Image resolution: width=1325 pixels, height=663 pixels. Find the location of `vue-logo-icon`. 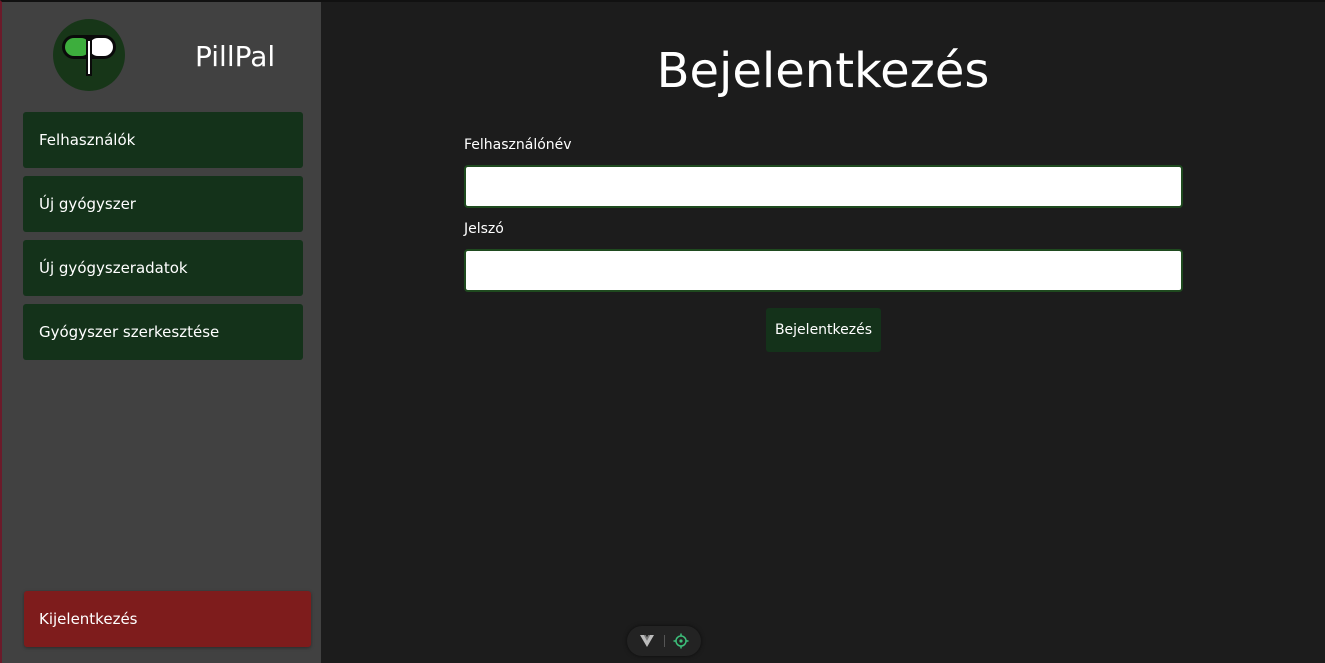

vue-logo-icon is located at coordinates (647, 641).